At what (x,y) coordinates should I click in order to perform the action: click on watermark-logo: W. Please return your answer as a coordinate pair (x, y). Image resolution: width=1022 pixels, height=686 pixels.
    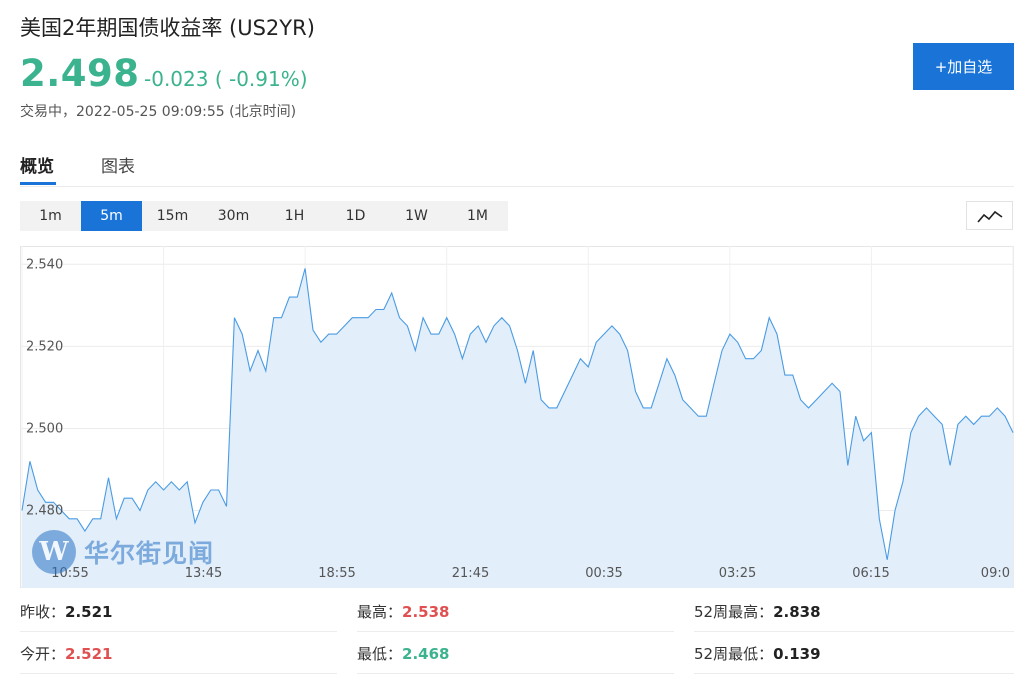
    Looking at the image, I should click on (54, 552).